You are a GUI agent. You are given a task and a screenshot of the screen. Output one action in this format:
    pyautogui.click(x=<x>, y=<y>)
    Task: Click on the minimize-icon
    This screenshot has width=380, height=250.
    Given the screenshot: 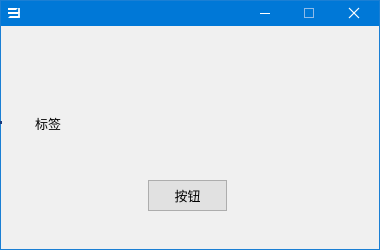 What is the action you would take?
    pyautogui.click(x=265, y=13)
    